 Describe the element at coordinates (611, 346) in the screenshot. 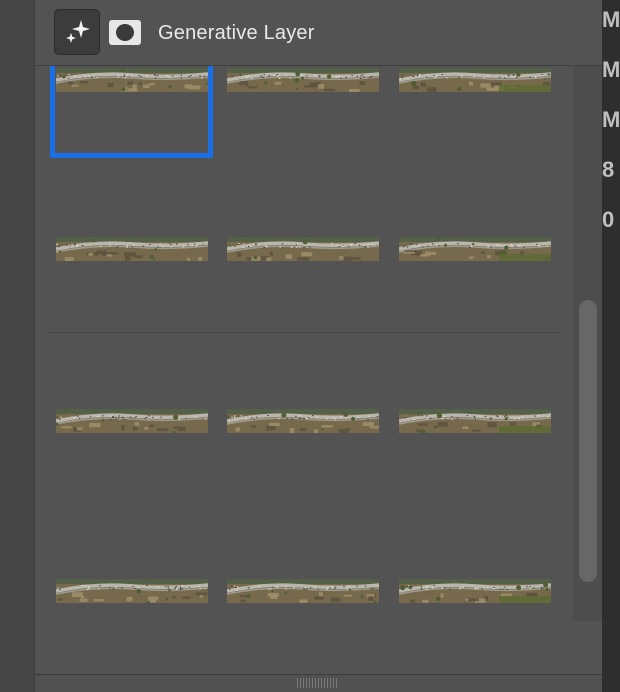

I see `right-panel-edge: M M M 8 0` at that location.